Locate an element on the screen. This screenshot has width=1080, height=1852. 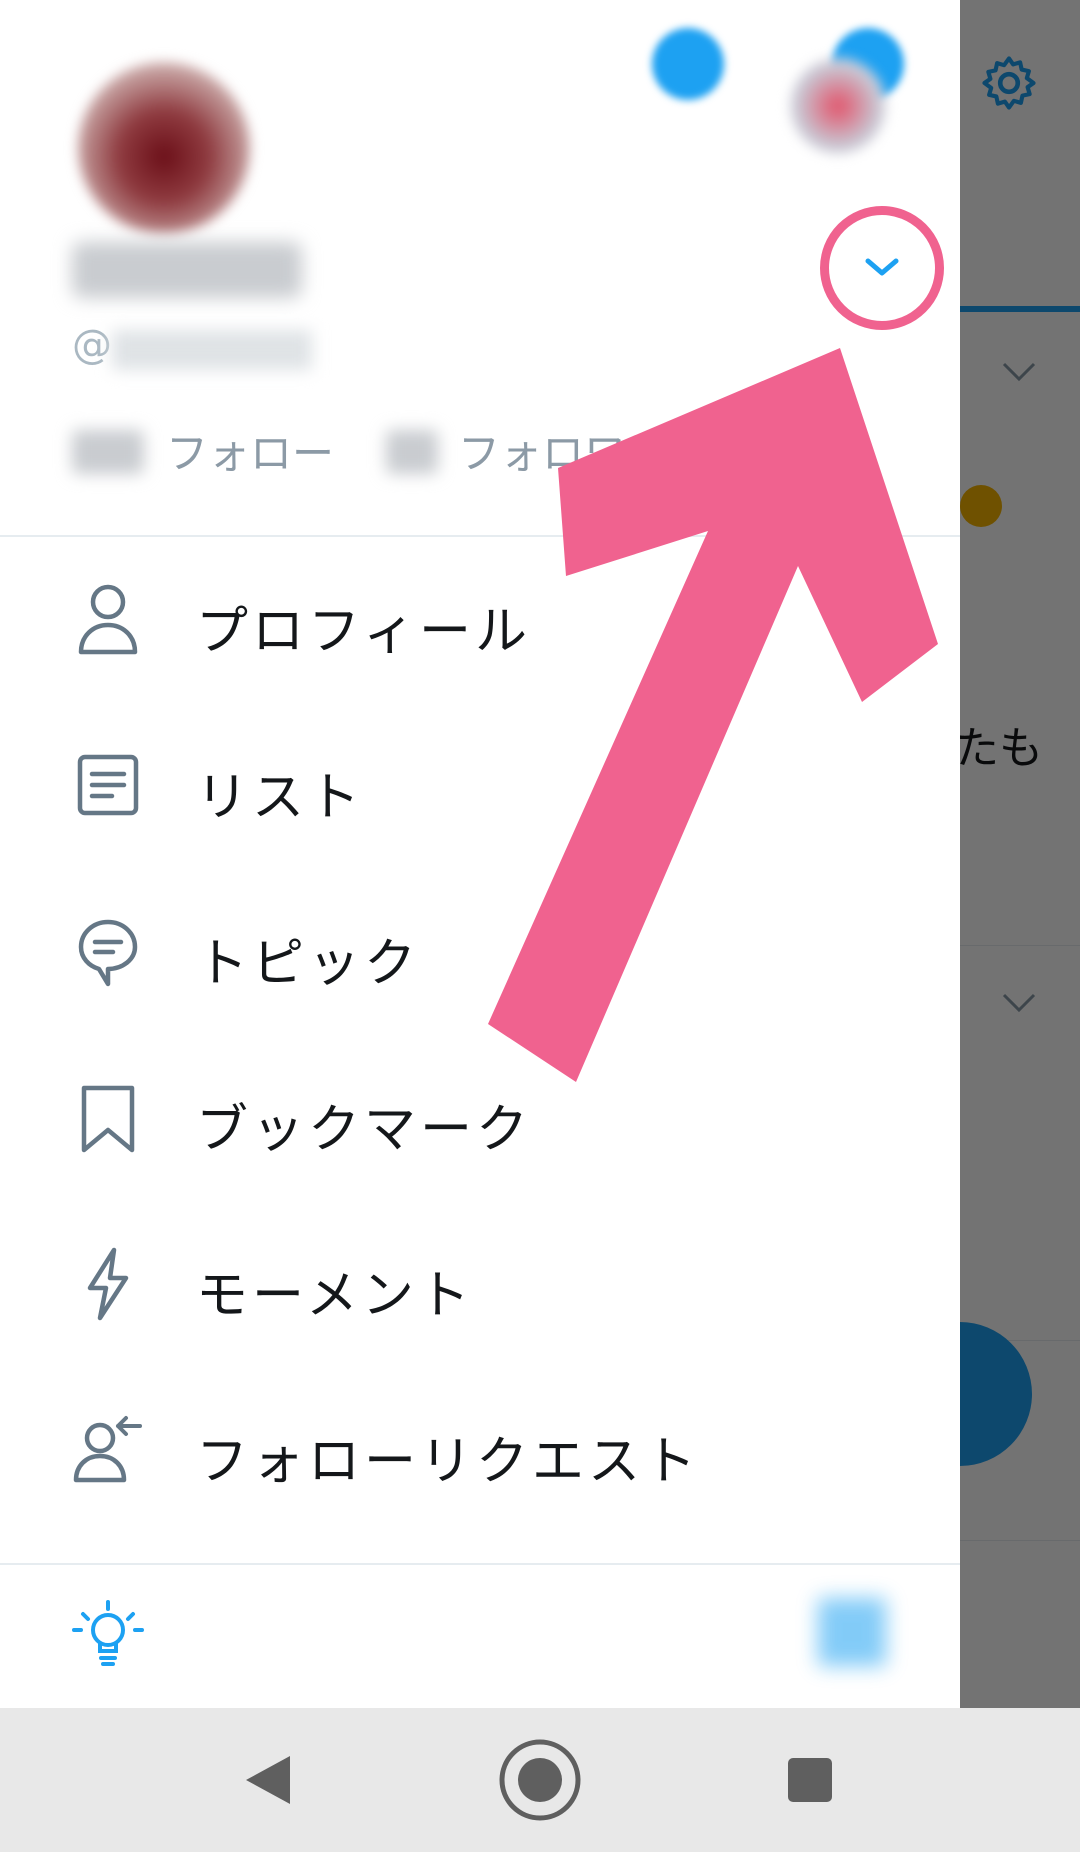
bookmark-icon is located at coordinates (108, 1119).